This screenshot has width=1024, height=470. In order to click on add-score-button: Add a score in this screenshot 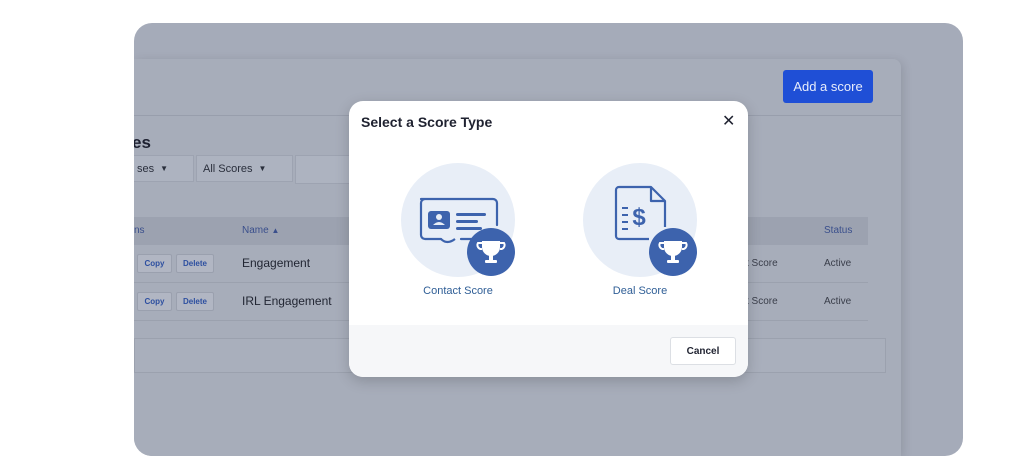, I will do `click(828, 86)`.